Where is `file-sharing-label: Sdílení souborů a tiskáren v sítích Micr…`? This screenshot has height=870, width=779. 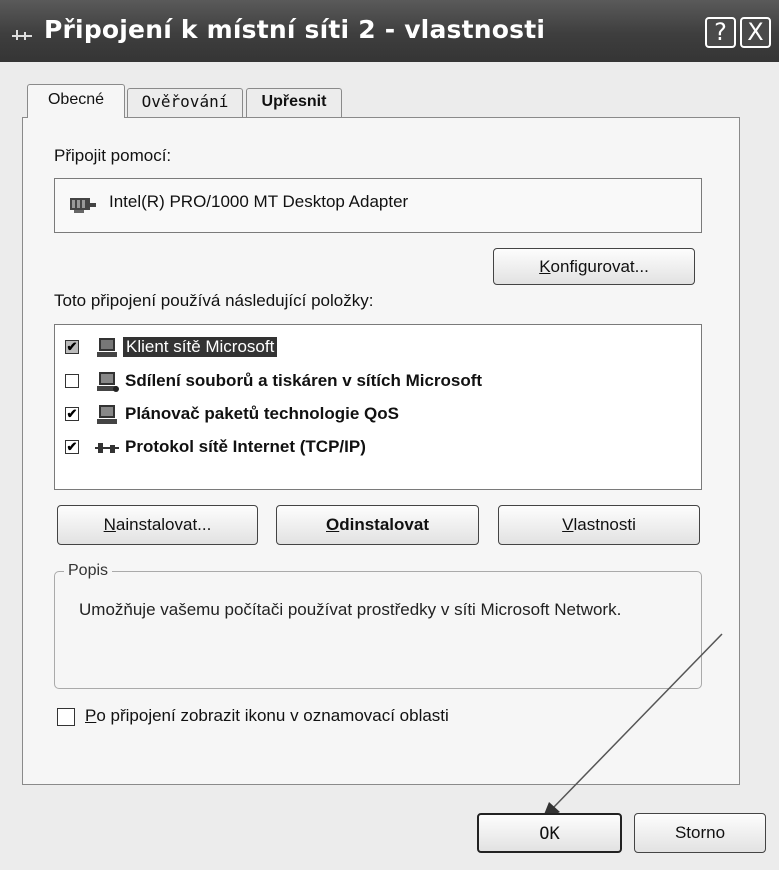
file-sharing-label: Sdílení souborů a tiskáren v sítích Micr… is located at coordinates (304, 380).